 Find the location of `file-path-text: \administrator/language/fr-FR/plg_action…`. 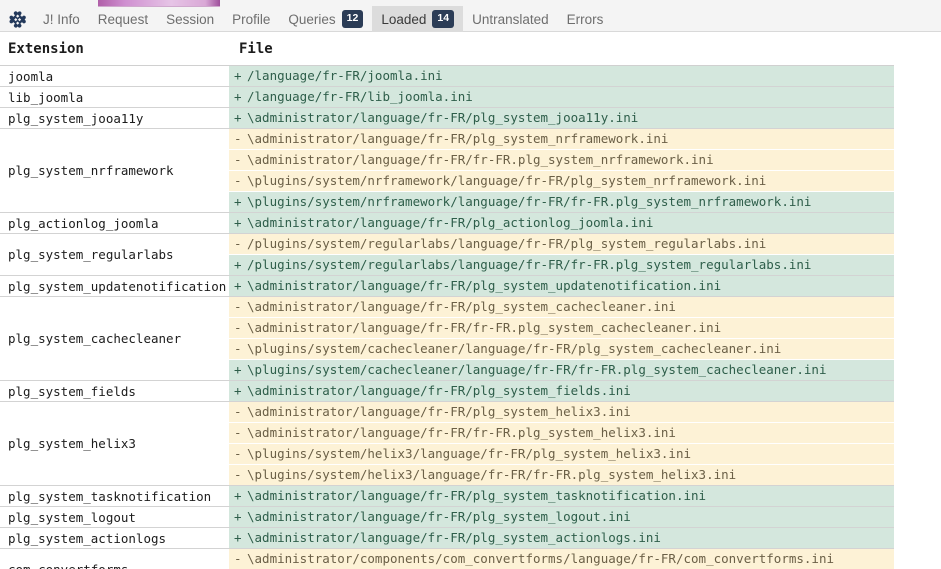

file-path-text: \administrator/language/fr-FR/plg_action… is located at coordinates (450, 222).